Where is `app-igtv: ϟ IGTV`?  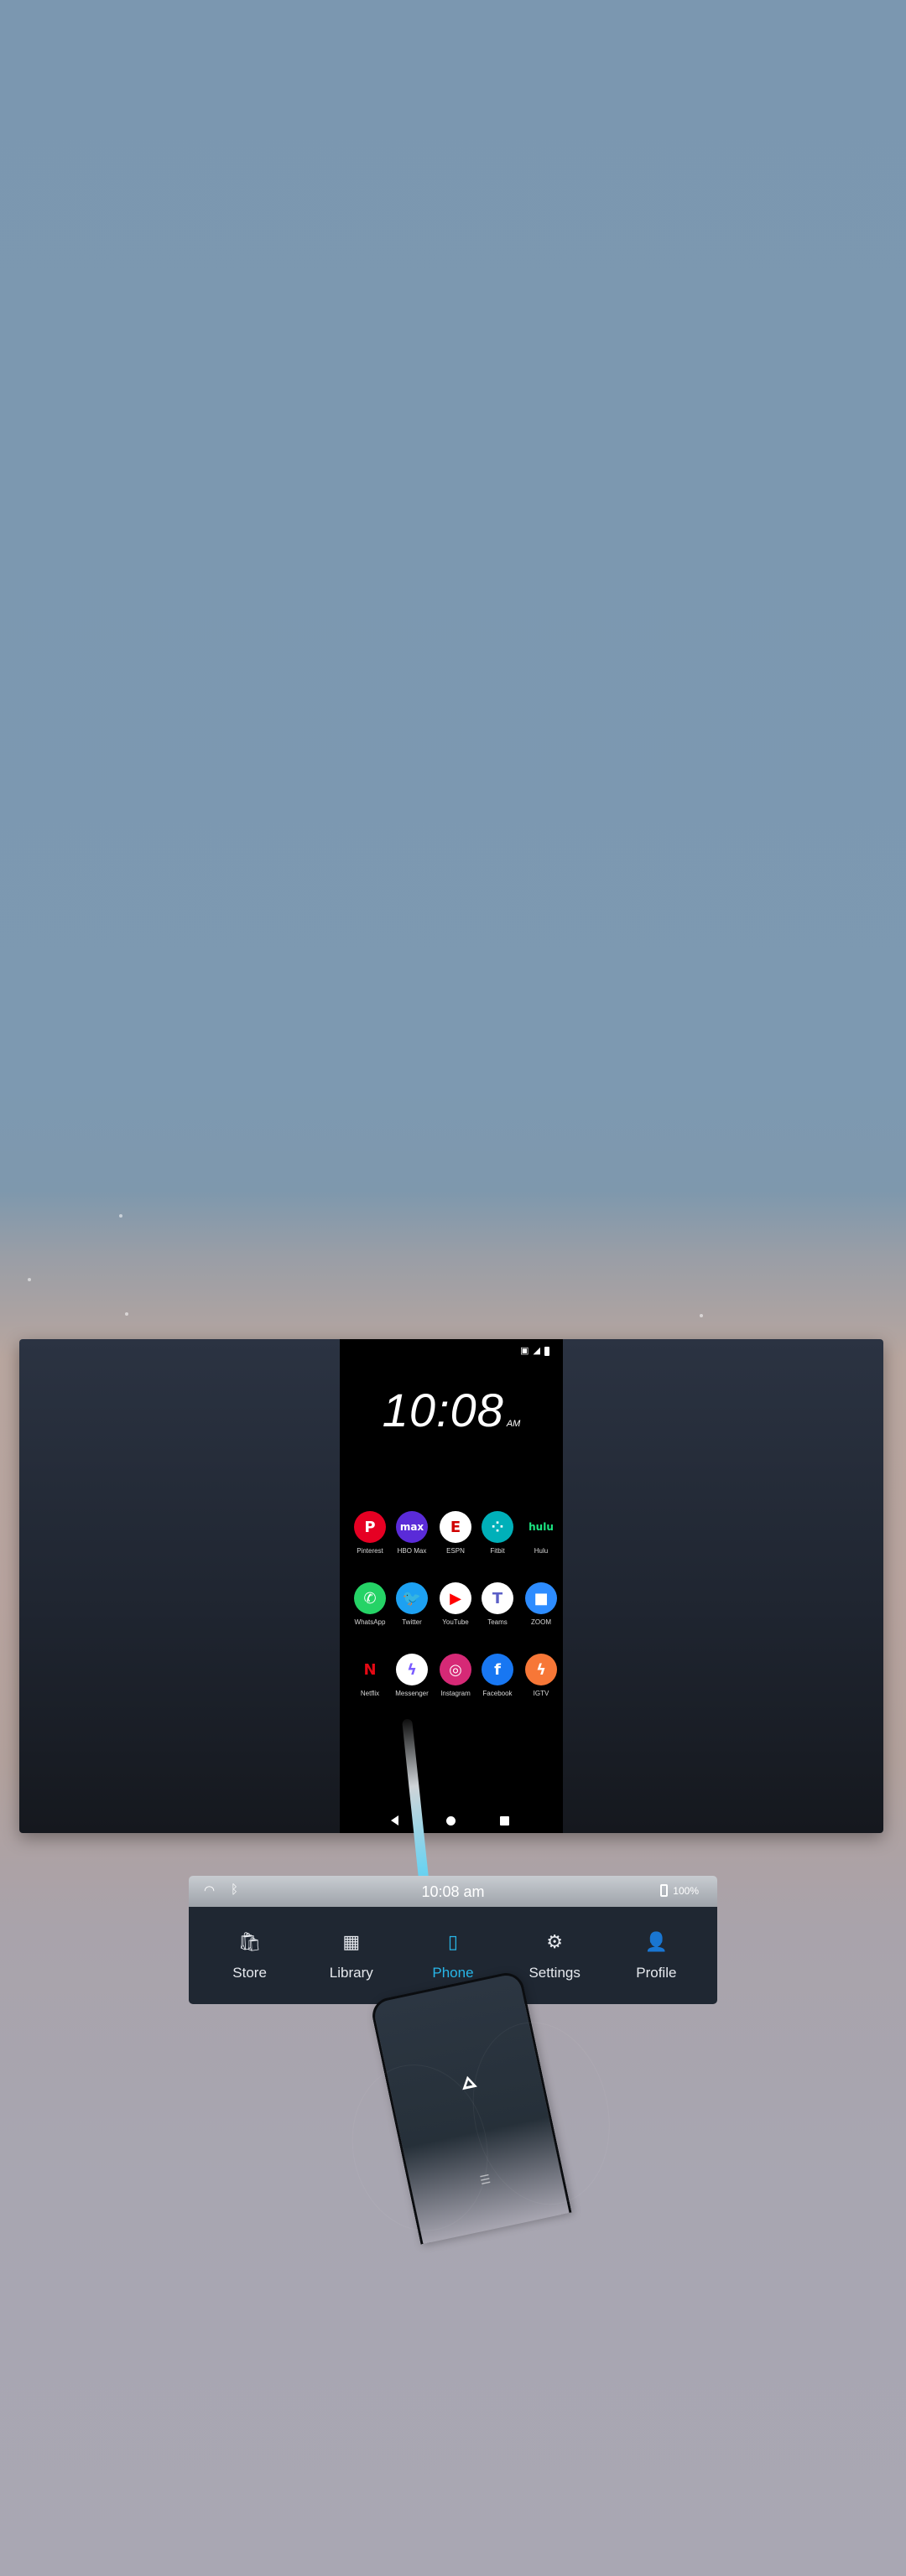 app-igtv: ϟ IGTV is located at coordinates (541, 1675).